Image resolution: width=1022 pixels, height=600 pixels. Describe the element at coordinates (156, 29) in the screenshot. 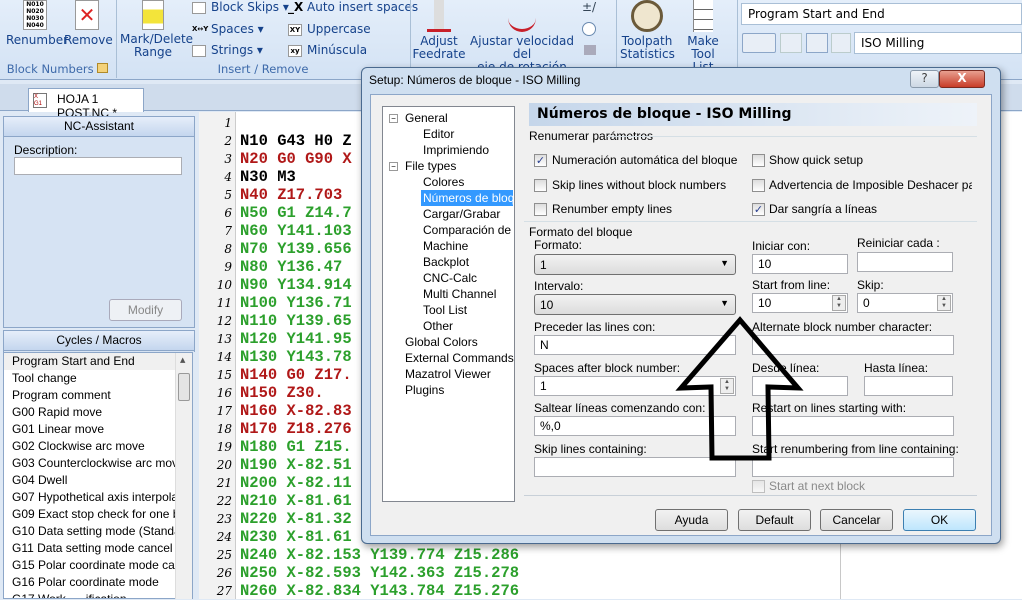

I see `mark-delete-range-button: Mark/Delete Range` at that location.